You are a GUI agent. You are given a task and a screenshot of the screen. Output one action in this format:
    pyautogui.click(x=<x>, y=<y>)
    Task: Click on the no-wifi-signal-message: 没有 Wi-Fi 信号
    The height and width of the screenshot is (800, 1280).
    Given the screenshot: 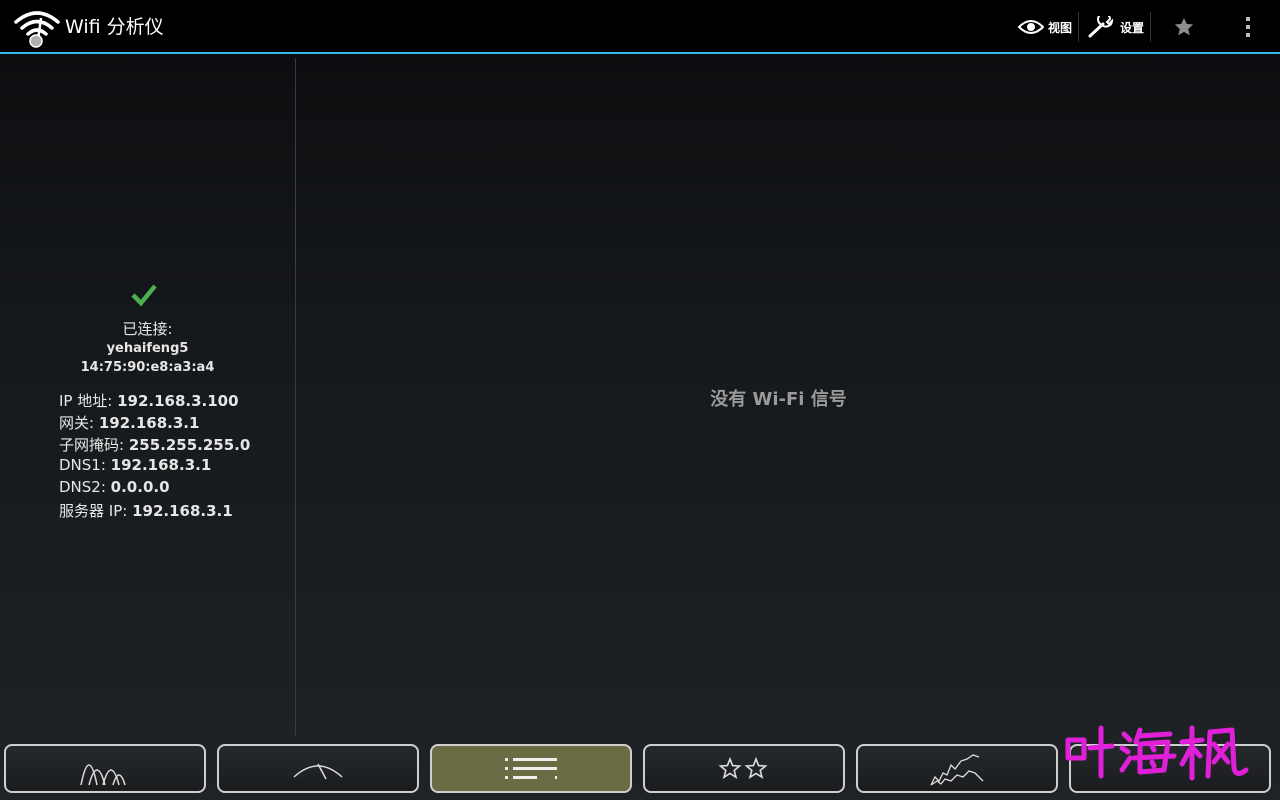 What is the action you would take?
    pyautogui.click(x=778, y=399)
    